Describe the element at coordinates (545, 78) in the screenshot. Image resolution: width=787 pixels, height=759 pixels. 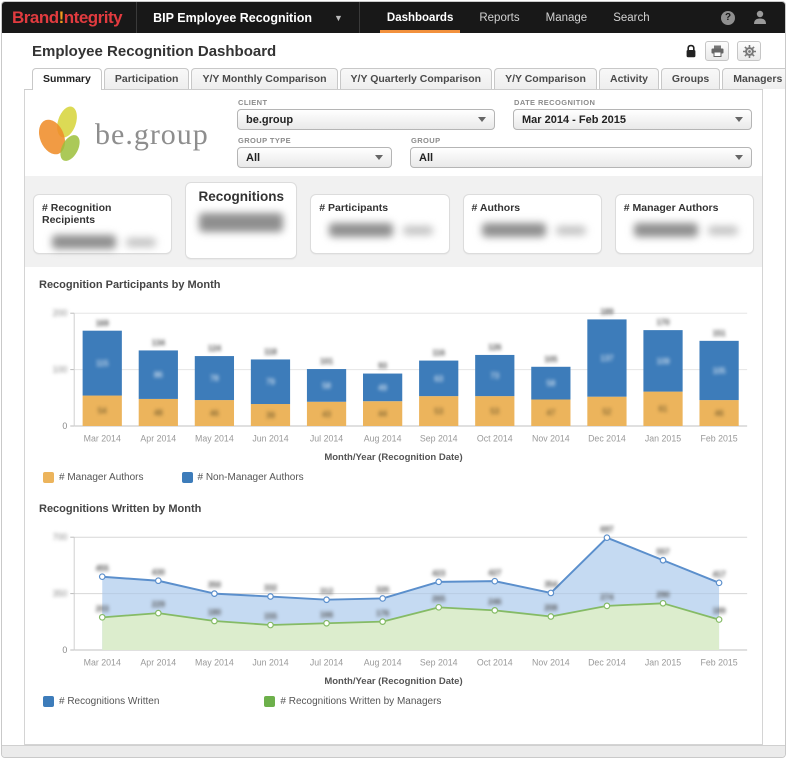
I see `tab-y-y-comparison: Y/Y Comparison` at that location.